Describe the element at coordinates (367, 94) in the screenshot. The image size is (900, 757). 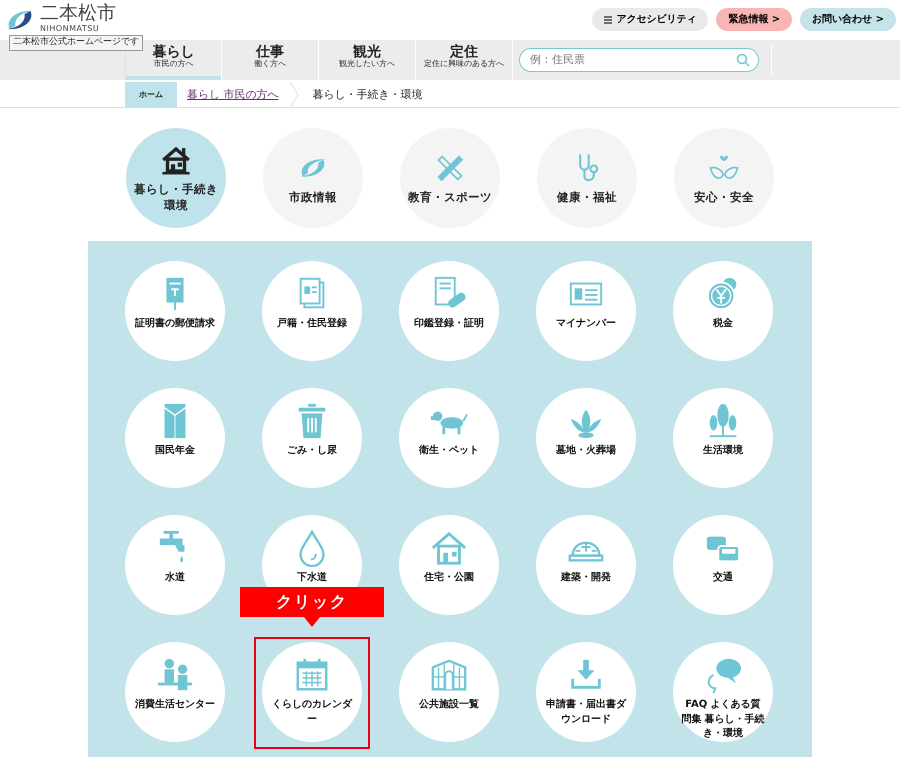
I see `breadcrumb-current: 暮らし・手続き・環境` at that location.